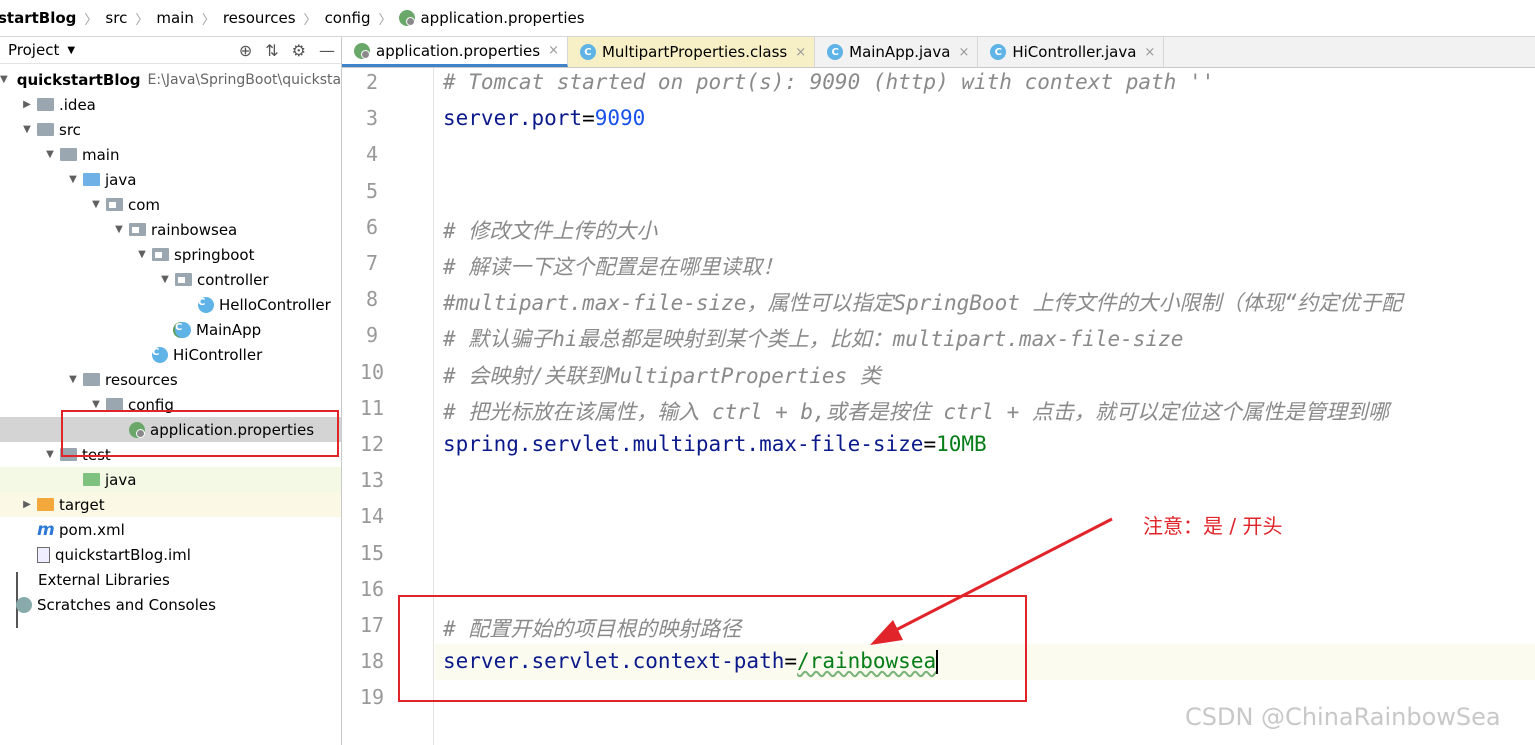 Image resolution: width=1535 pixels, height=745 pixels. I want to click on watermark: CSDN @ChinaRainbowSea, so click(1343, 717).